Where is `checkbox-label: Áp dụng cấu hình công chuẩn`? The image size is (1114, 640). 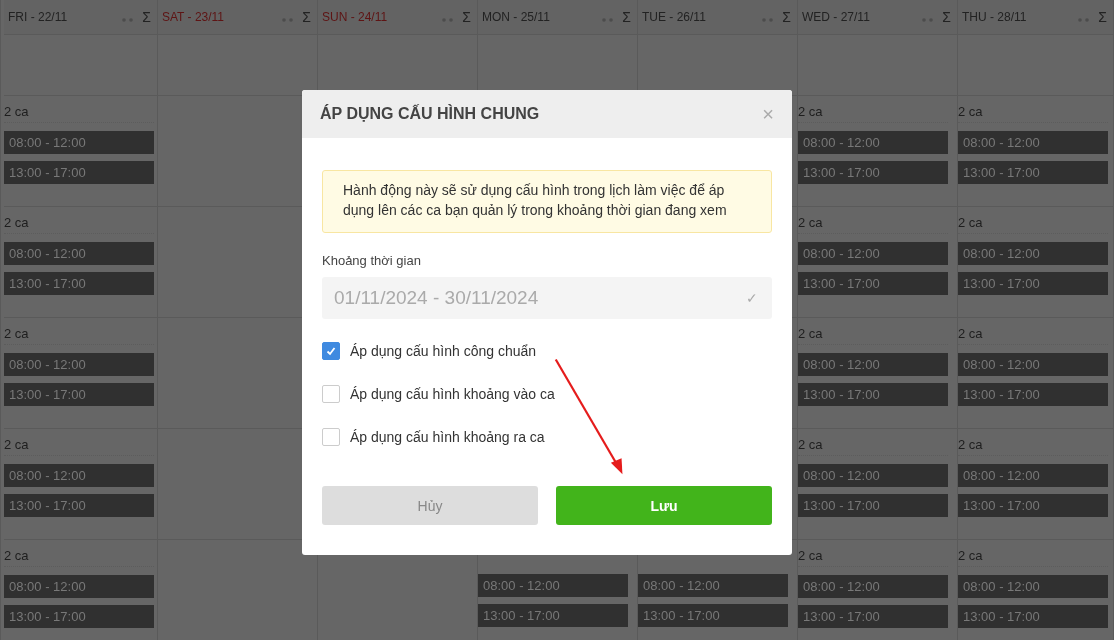 checkbox-label: Áp dụng cấu hình công chuẩn is located at coordinates (443, 351).